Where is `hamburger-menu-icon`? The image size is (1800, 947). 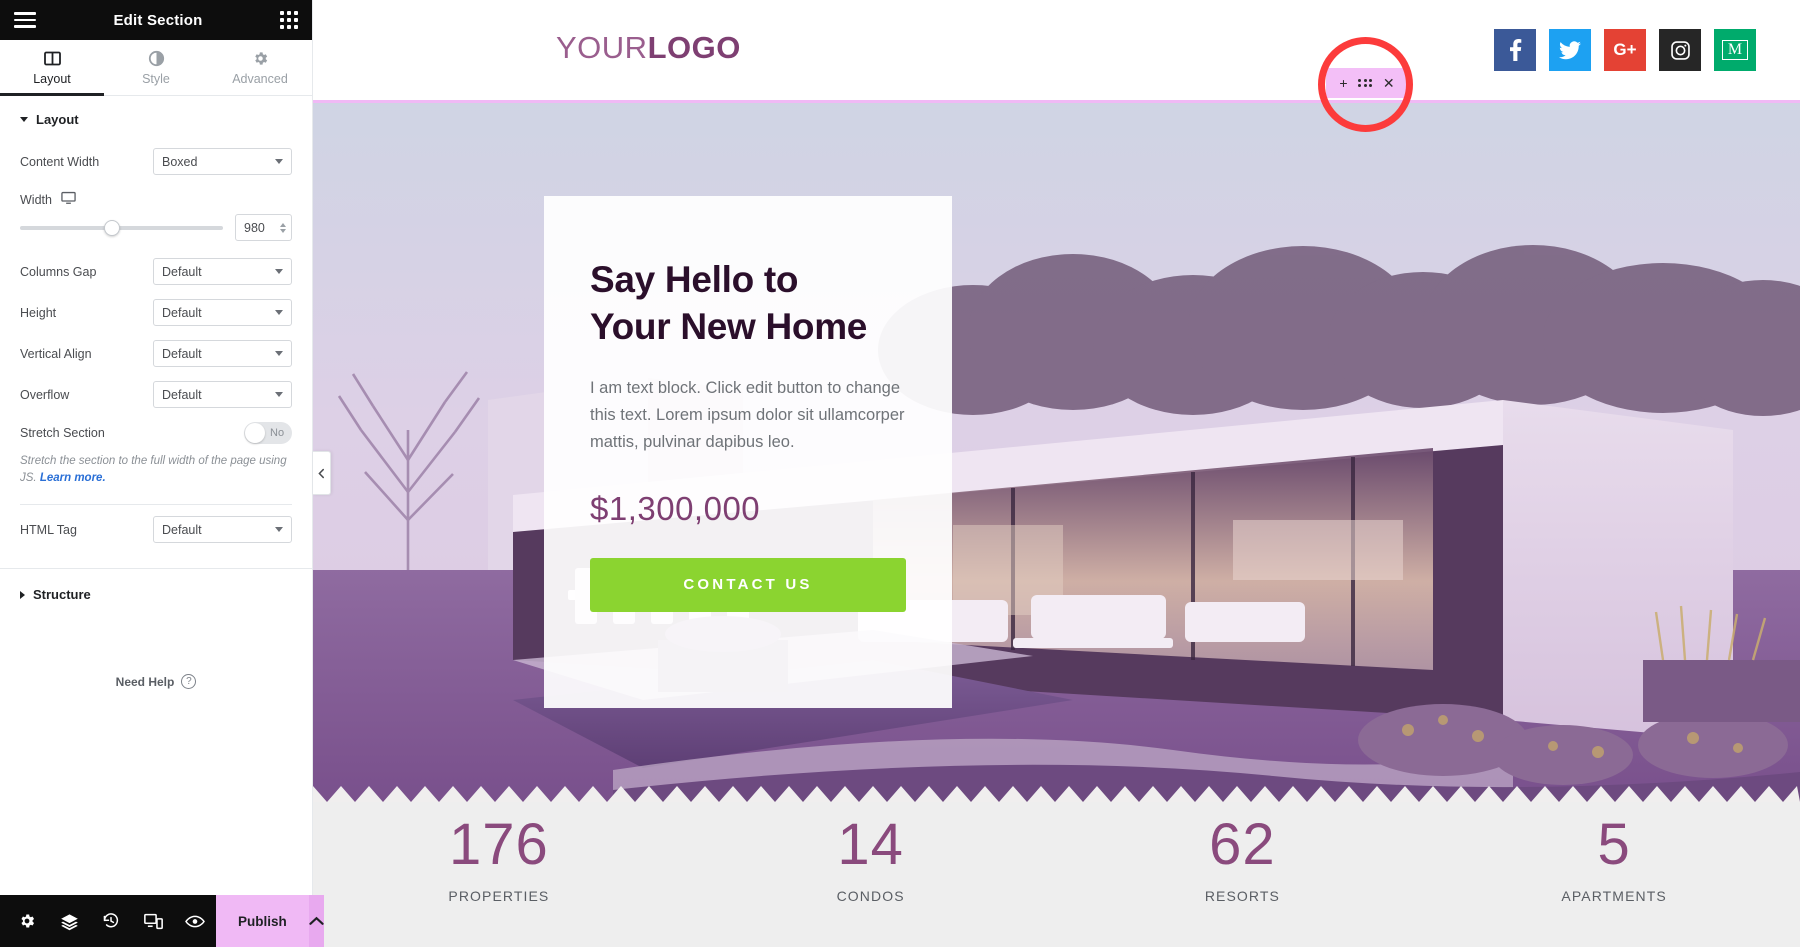
hamburger-menu-icon is located at coordinates (25, 20).